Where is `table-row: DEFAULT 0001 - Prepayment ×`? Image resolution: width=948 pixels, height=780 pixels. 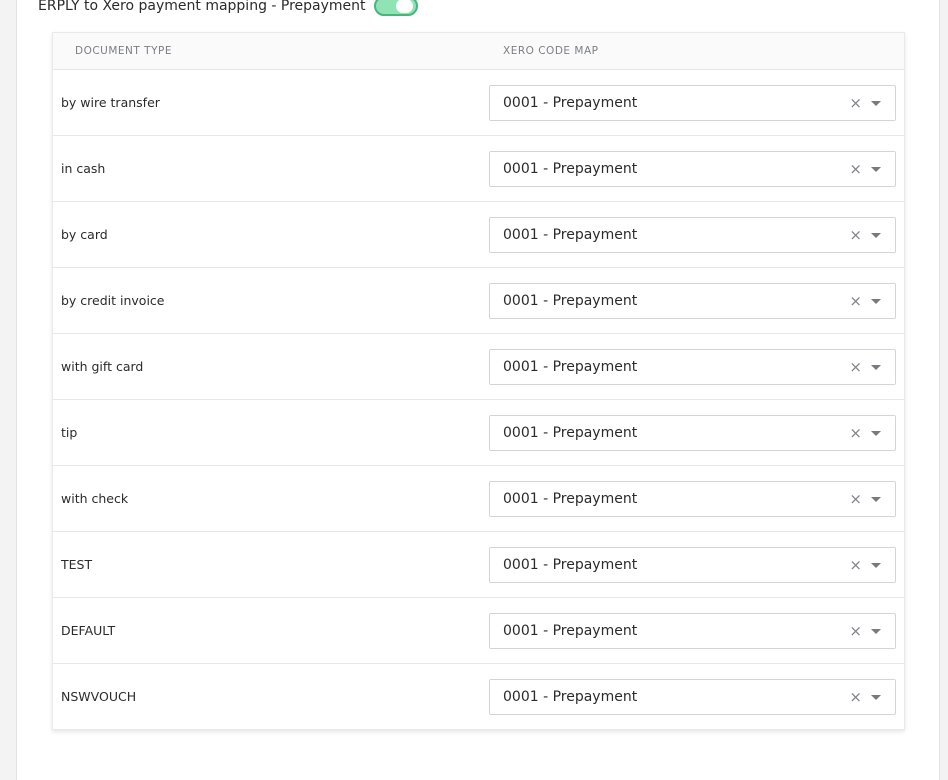
table-row: DEFAULT 0001 - Prepayment × is located at coordinates (478, 631).